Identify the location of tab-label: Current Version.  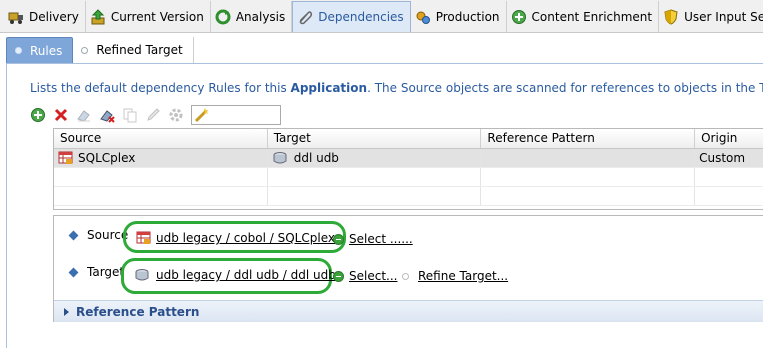
(157, 16).